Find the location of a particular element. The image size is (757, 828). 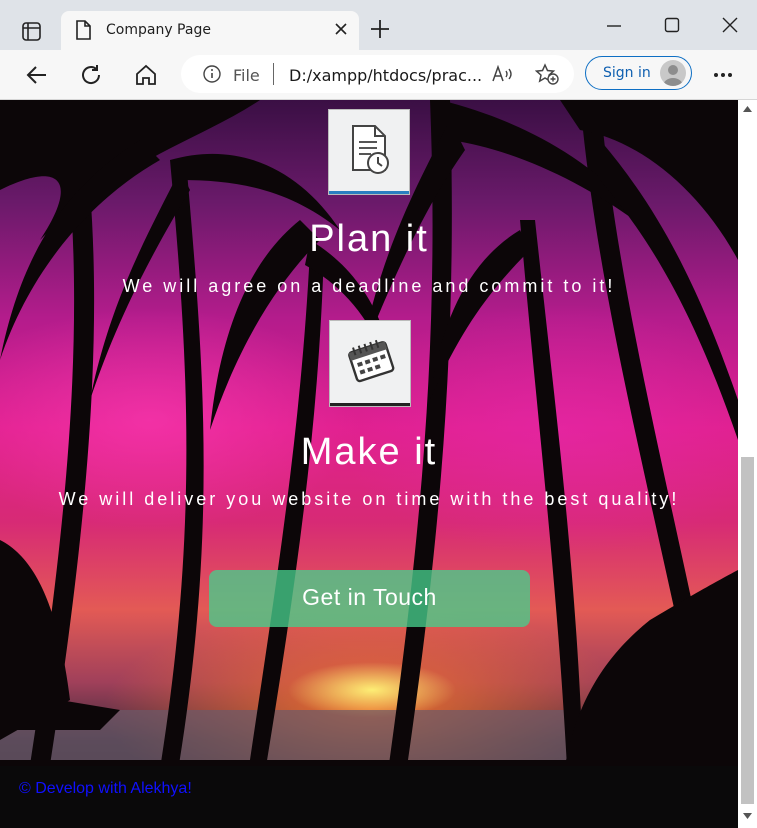

tab-actions-icon is located at coordinates (31, 31).